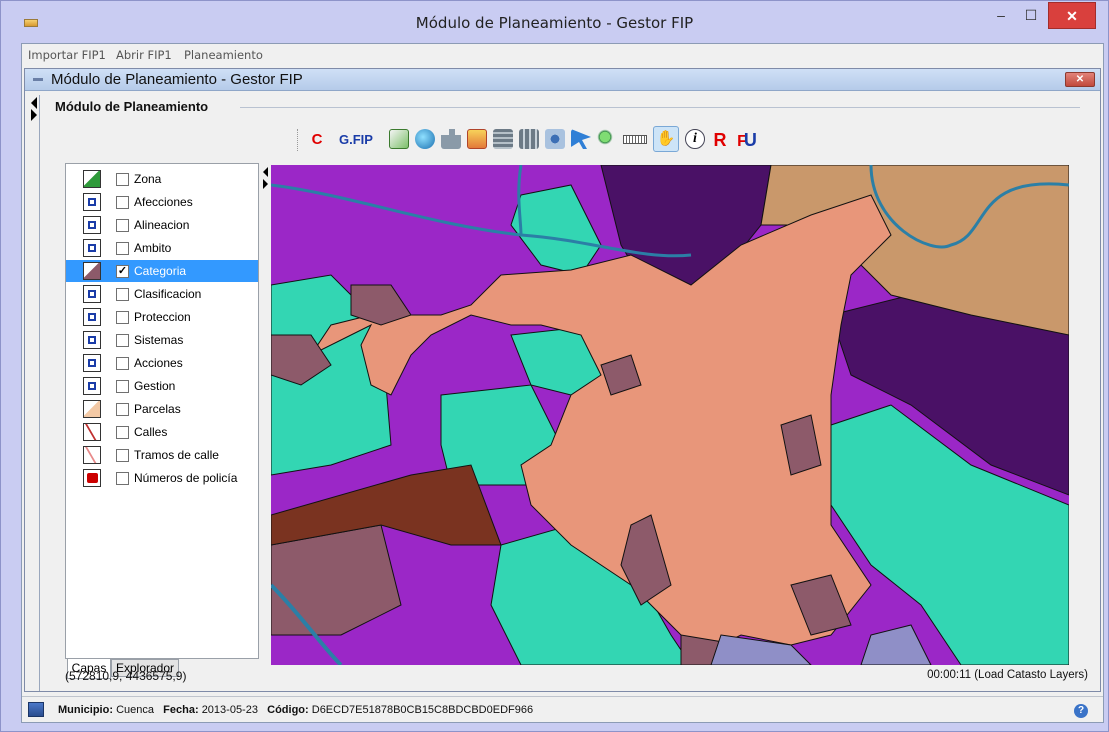 This screenshot has height=732, width=1109. I want to click on expand-right-icon, so click(34, 115).